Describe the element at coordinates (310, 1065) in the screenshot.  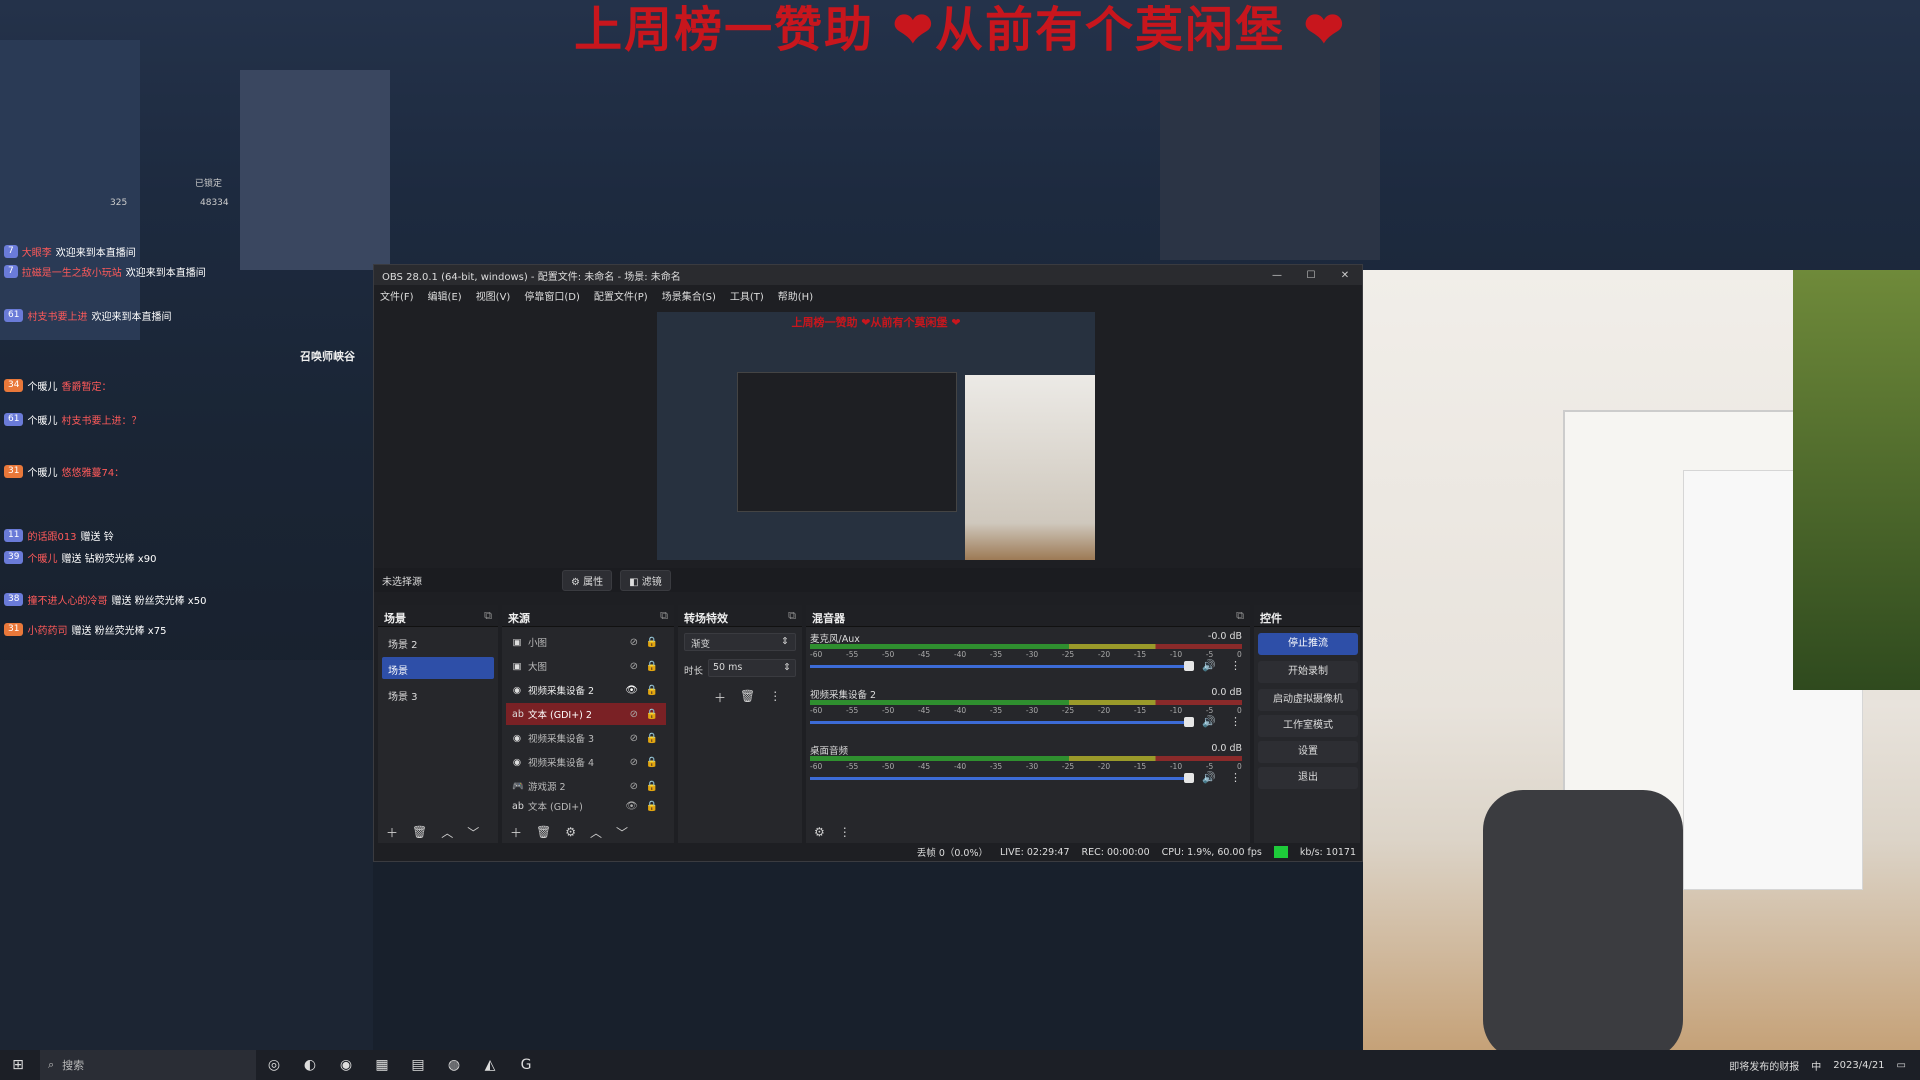
I see `edge-icon: ◐` at that location.